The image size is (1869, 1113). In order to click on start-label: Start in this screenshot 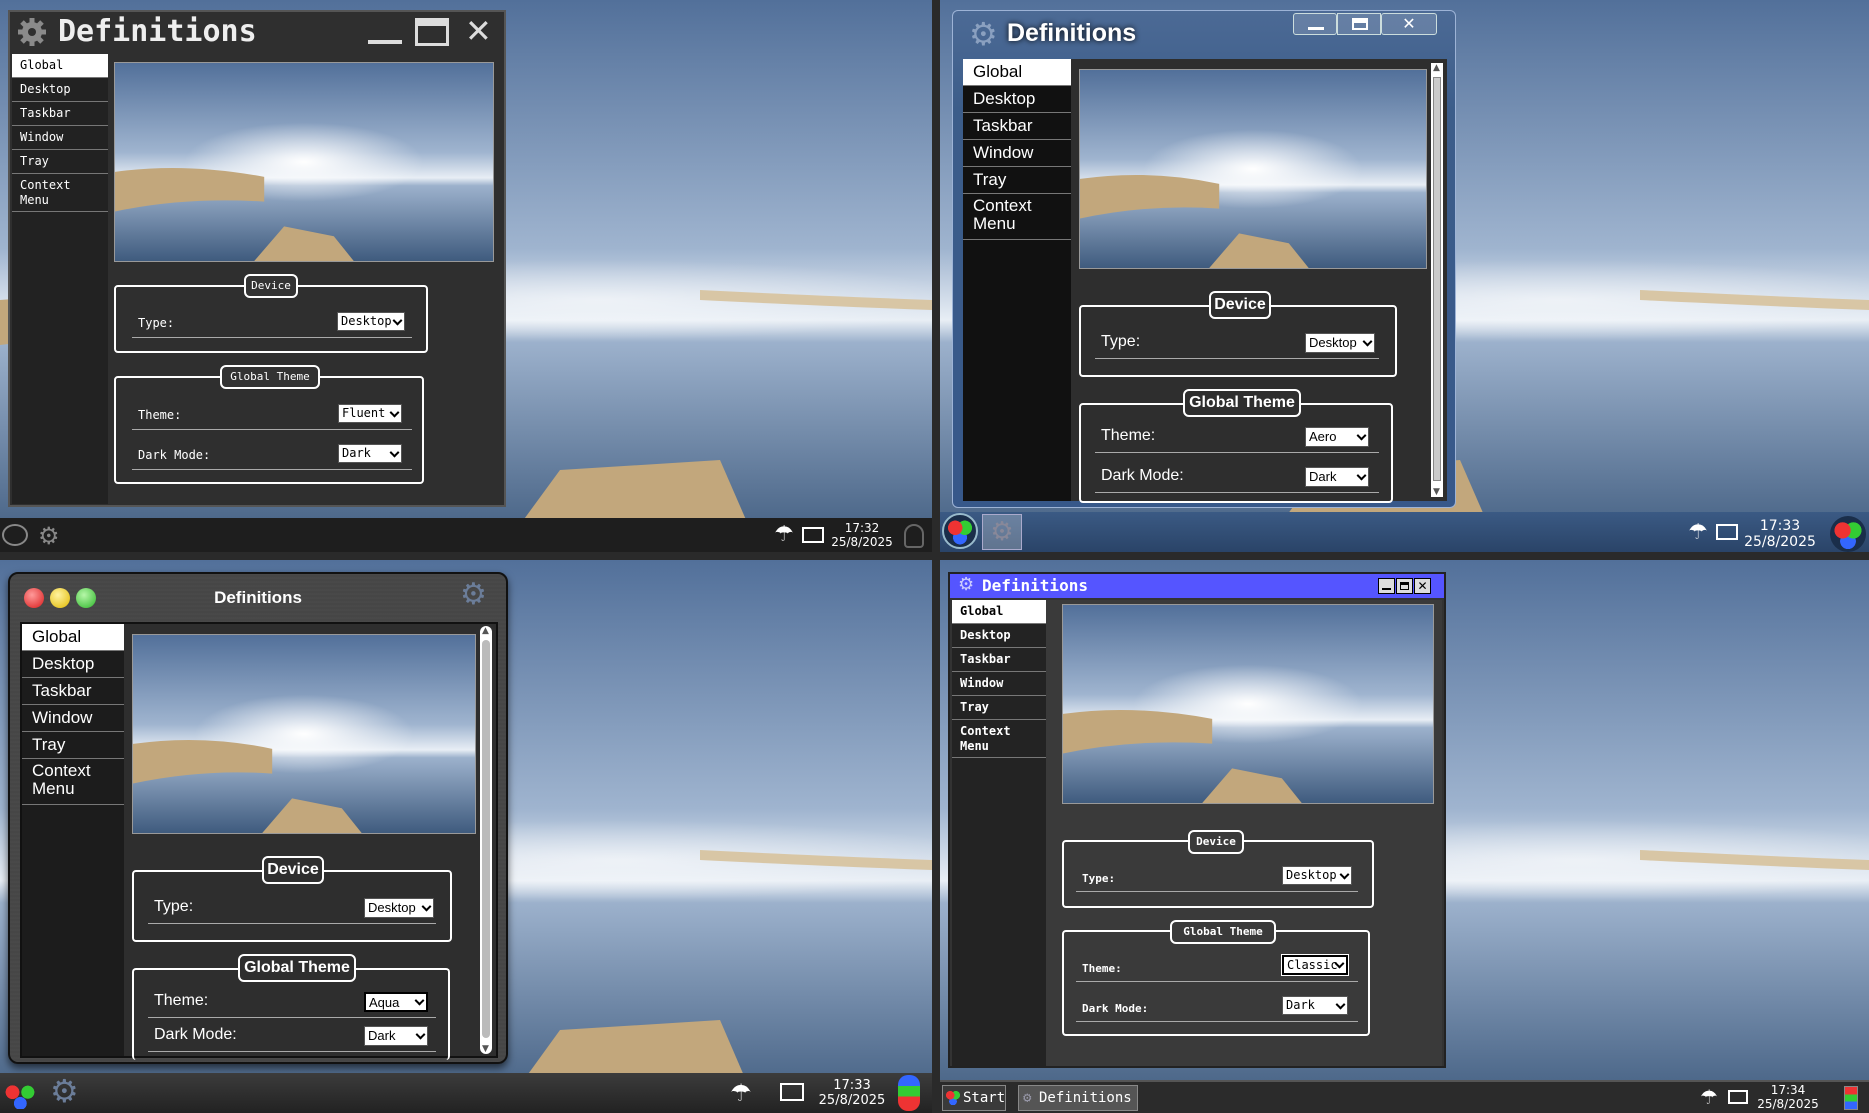, I will do `click(984, 1098)`.